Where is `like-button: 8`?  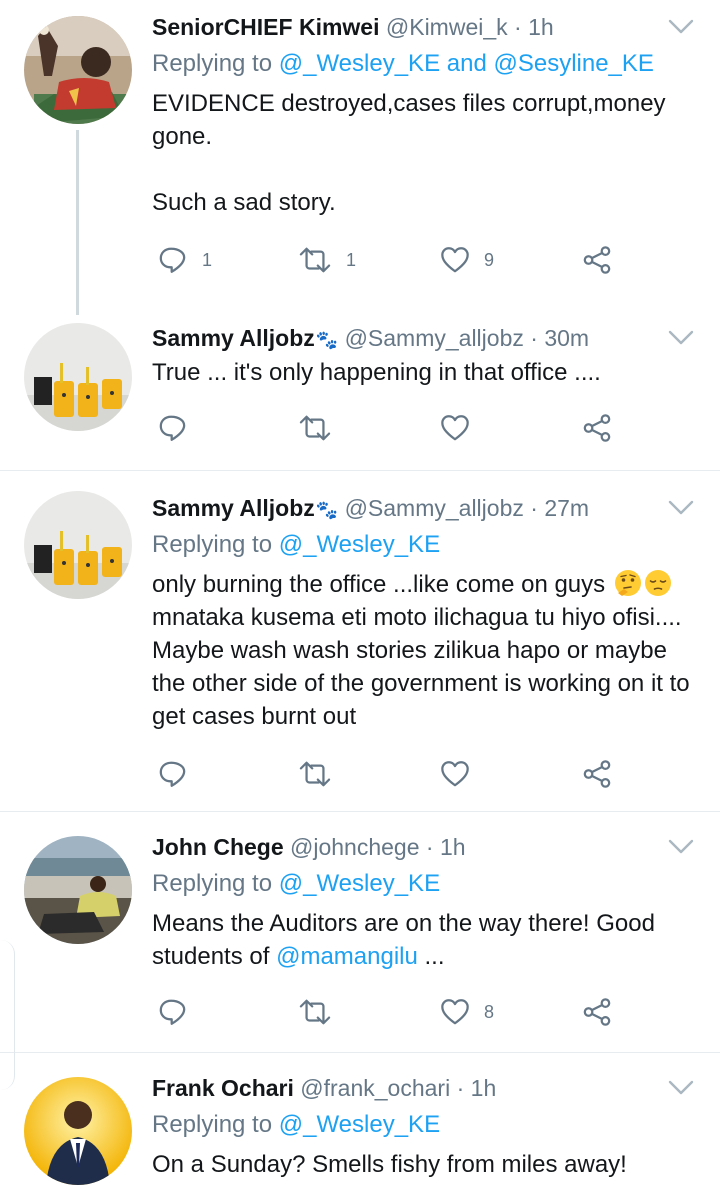 like-button: 8 is located at coordinates (467, 1012).